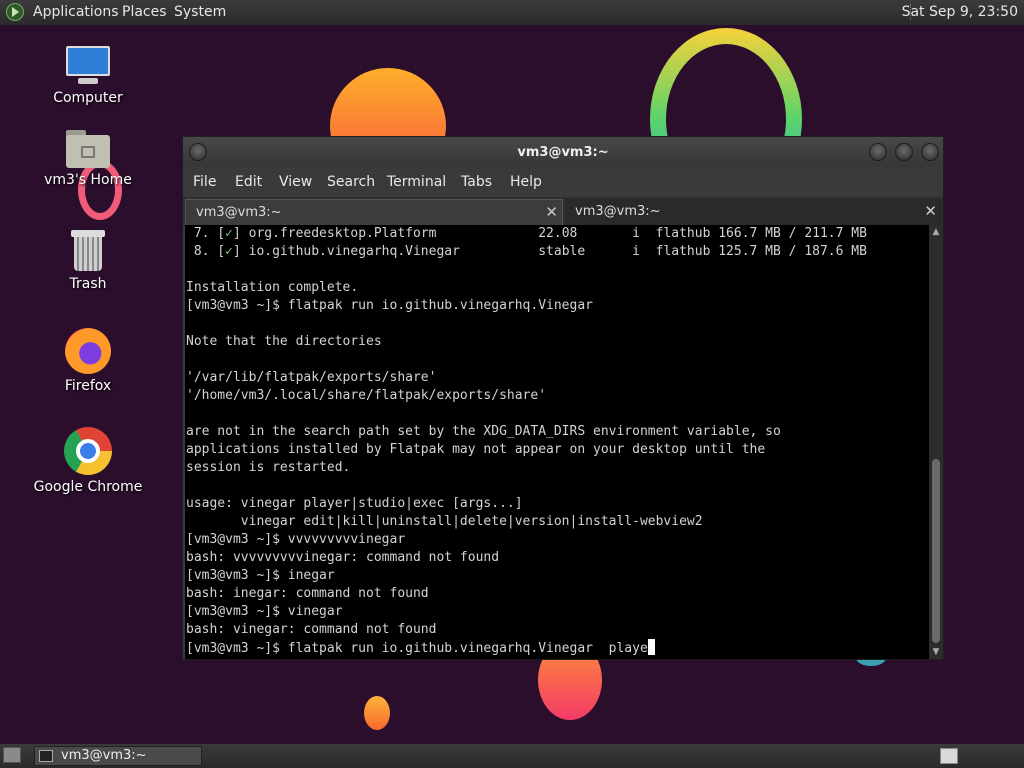 The height and width of the screenshot is (768, 1024). What do you see at coordinates (268, 467) in the screenshot?
I see `terminal-line: session is restarted.` at bounding box center [268, 467].